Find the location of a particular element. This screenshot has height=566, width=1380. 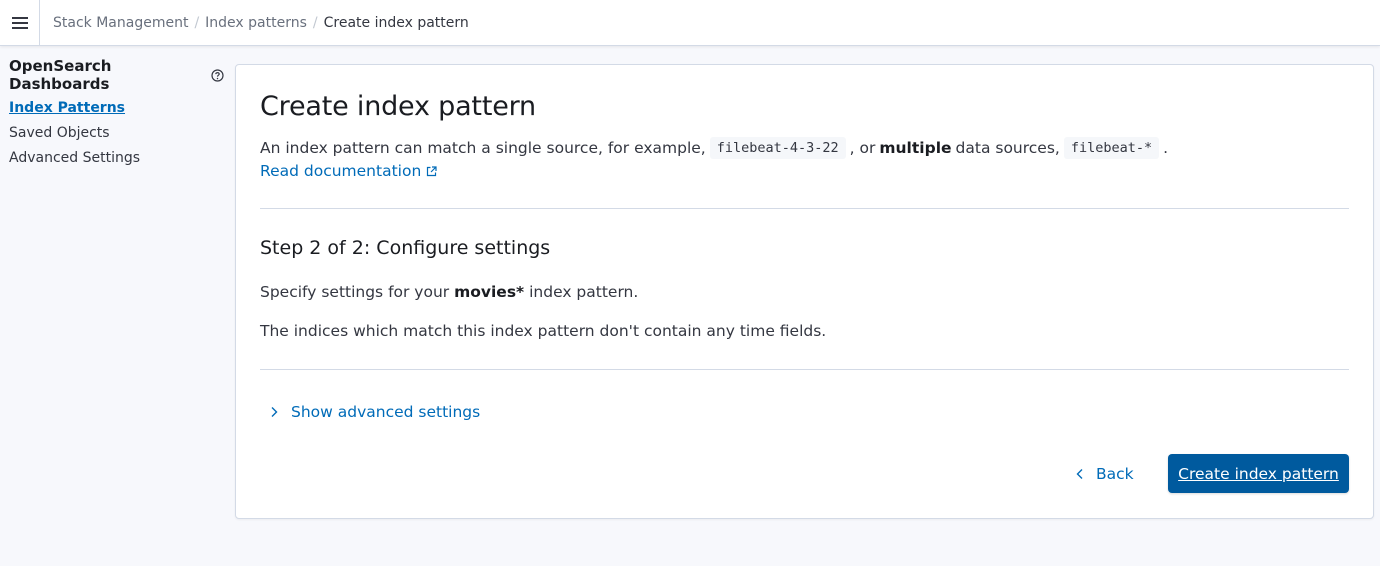

step-title: Step 2 of 2: Configure settings is located at coordinates (405, 248).